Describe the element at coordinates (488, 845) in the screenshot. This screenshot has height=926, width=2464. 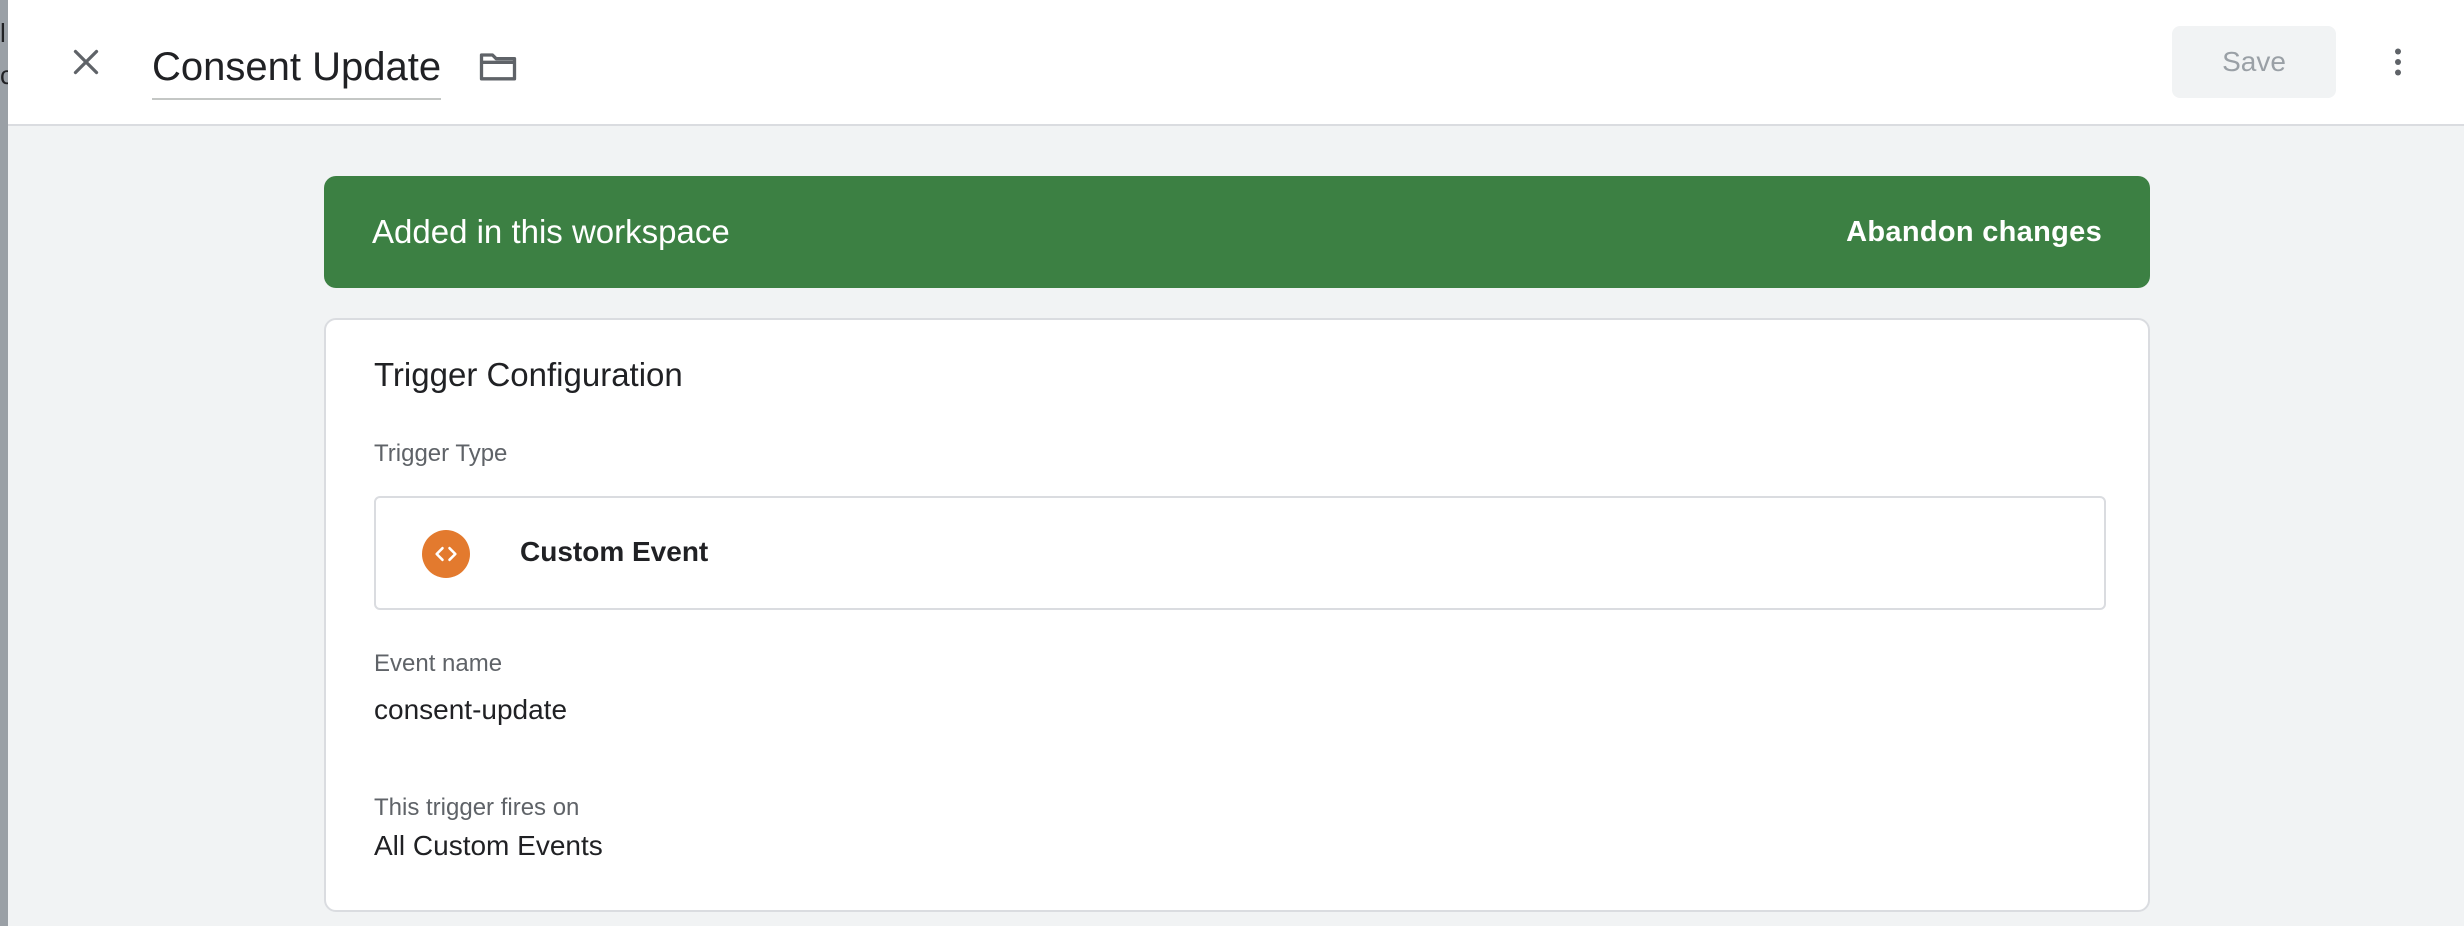
I see `fires-on-value: All Custom Events` at that location.